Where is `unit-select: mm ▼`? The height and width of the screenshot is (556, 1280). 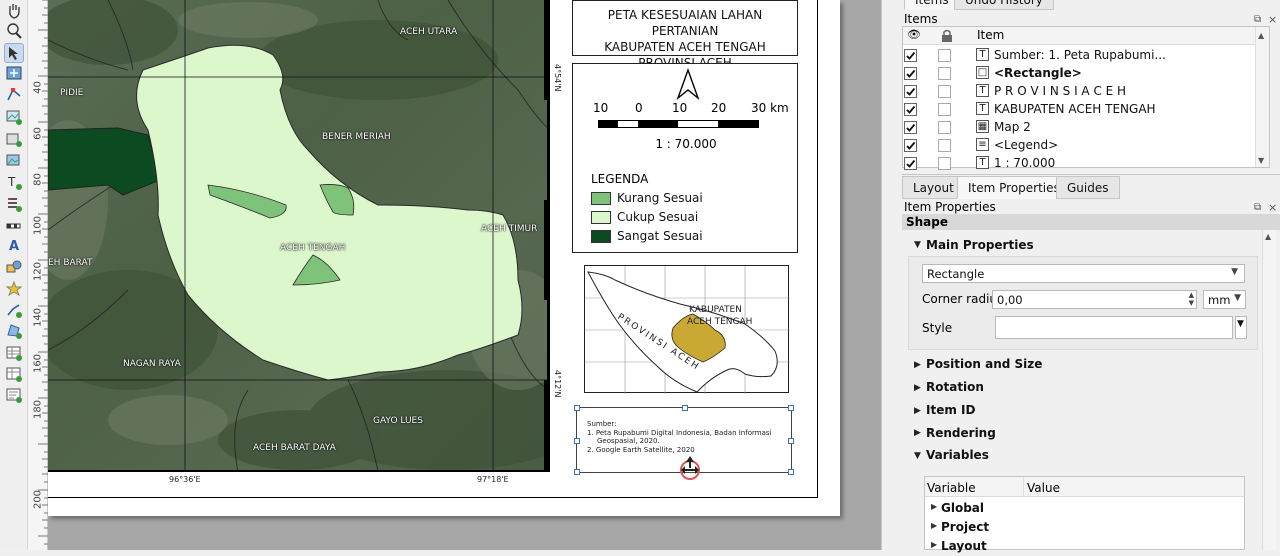 unit-select: mm ▼ is located at coordinates (1224, 299).